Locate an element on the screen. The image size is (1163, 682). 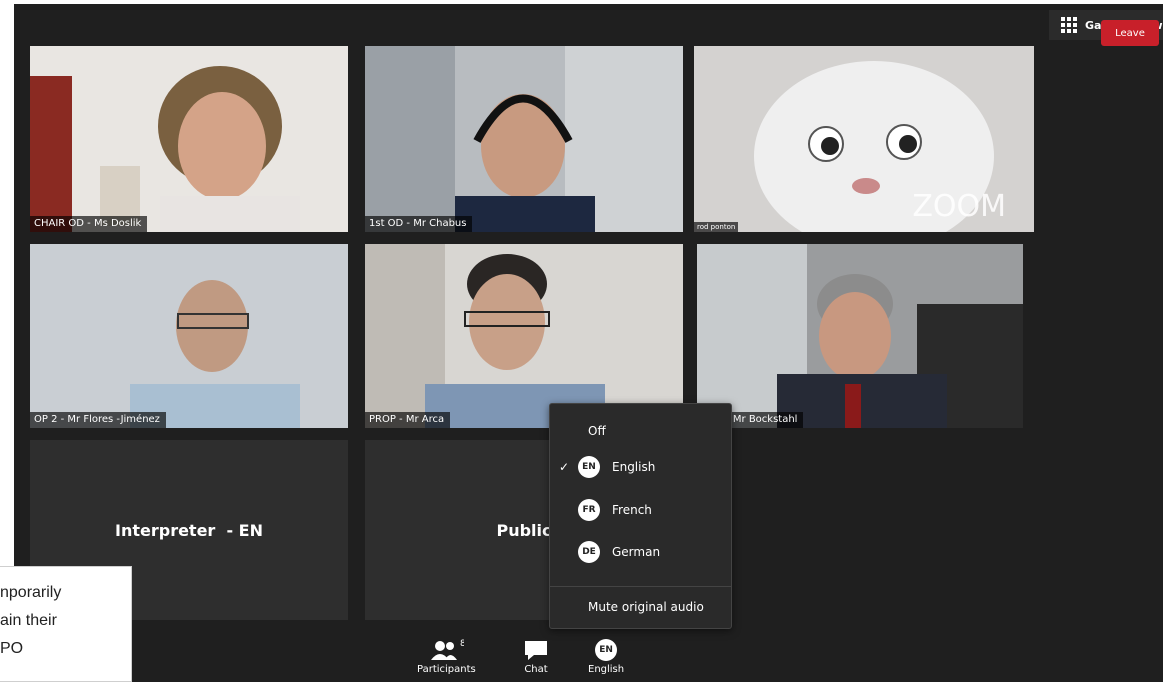
grid-icon is located at coordinates (1069, 25).